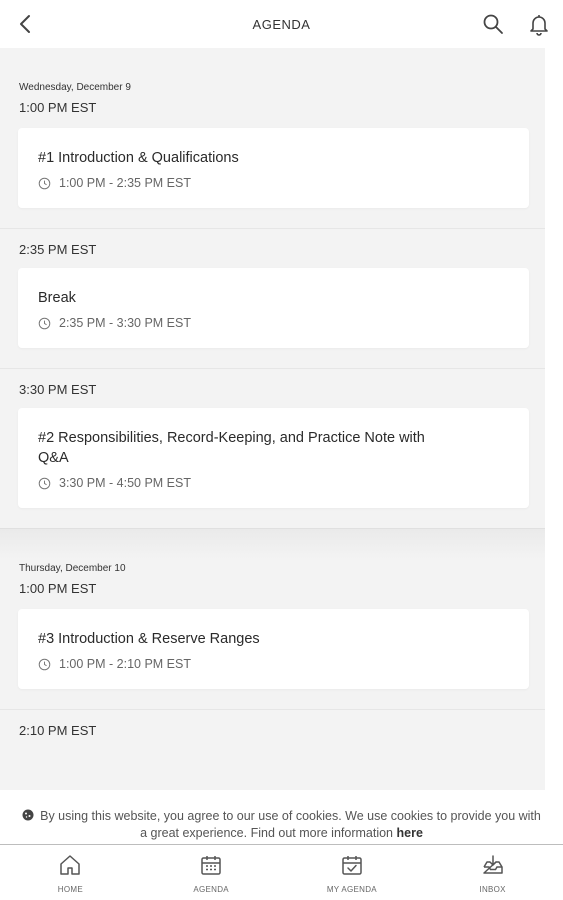 The height and width of the screenshot is (900, 563). What do you see at coordinates (211, 889) in the screenshot?
I see `nav-label: AGENDA` at bounding box center [211, 889].